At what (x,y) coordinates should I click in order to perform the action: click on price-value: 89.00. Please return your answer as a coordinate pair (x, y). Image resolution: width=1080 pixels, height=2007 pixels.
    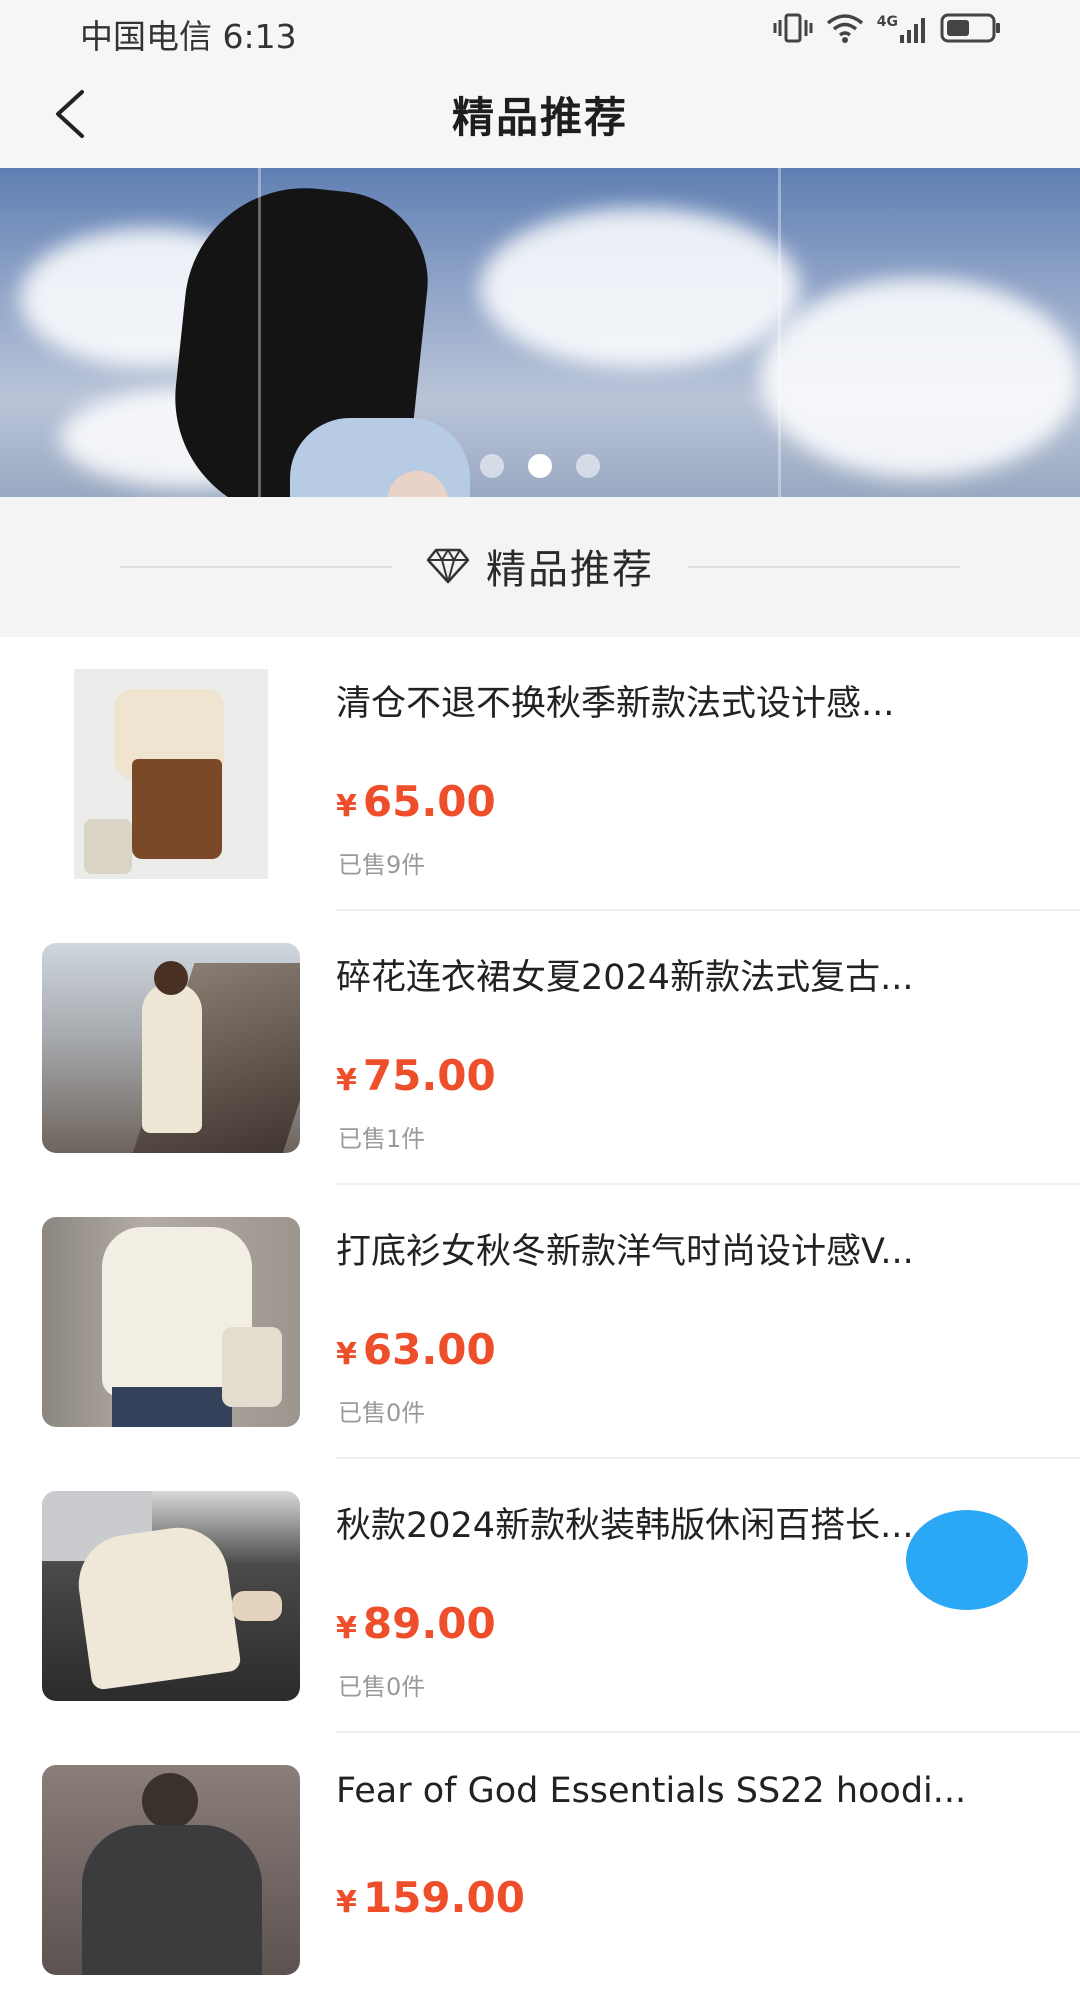
    Looking at the image, I should click on (429, 1623).